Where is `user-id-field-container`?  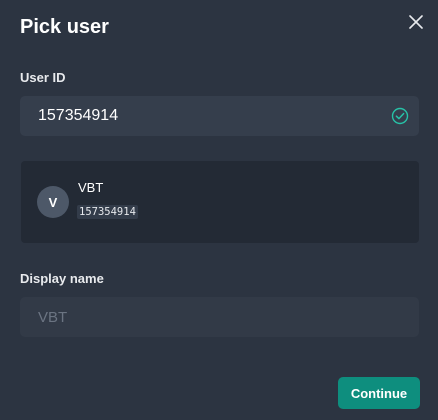
user-id-field-container is located at coordinates (219, 116).